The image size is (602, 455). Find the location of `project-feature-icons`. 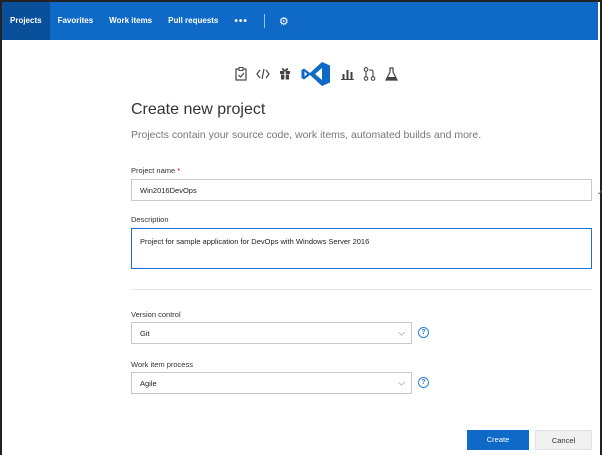

project-feature-icons is located at coordinates (360, 75).